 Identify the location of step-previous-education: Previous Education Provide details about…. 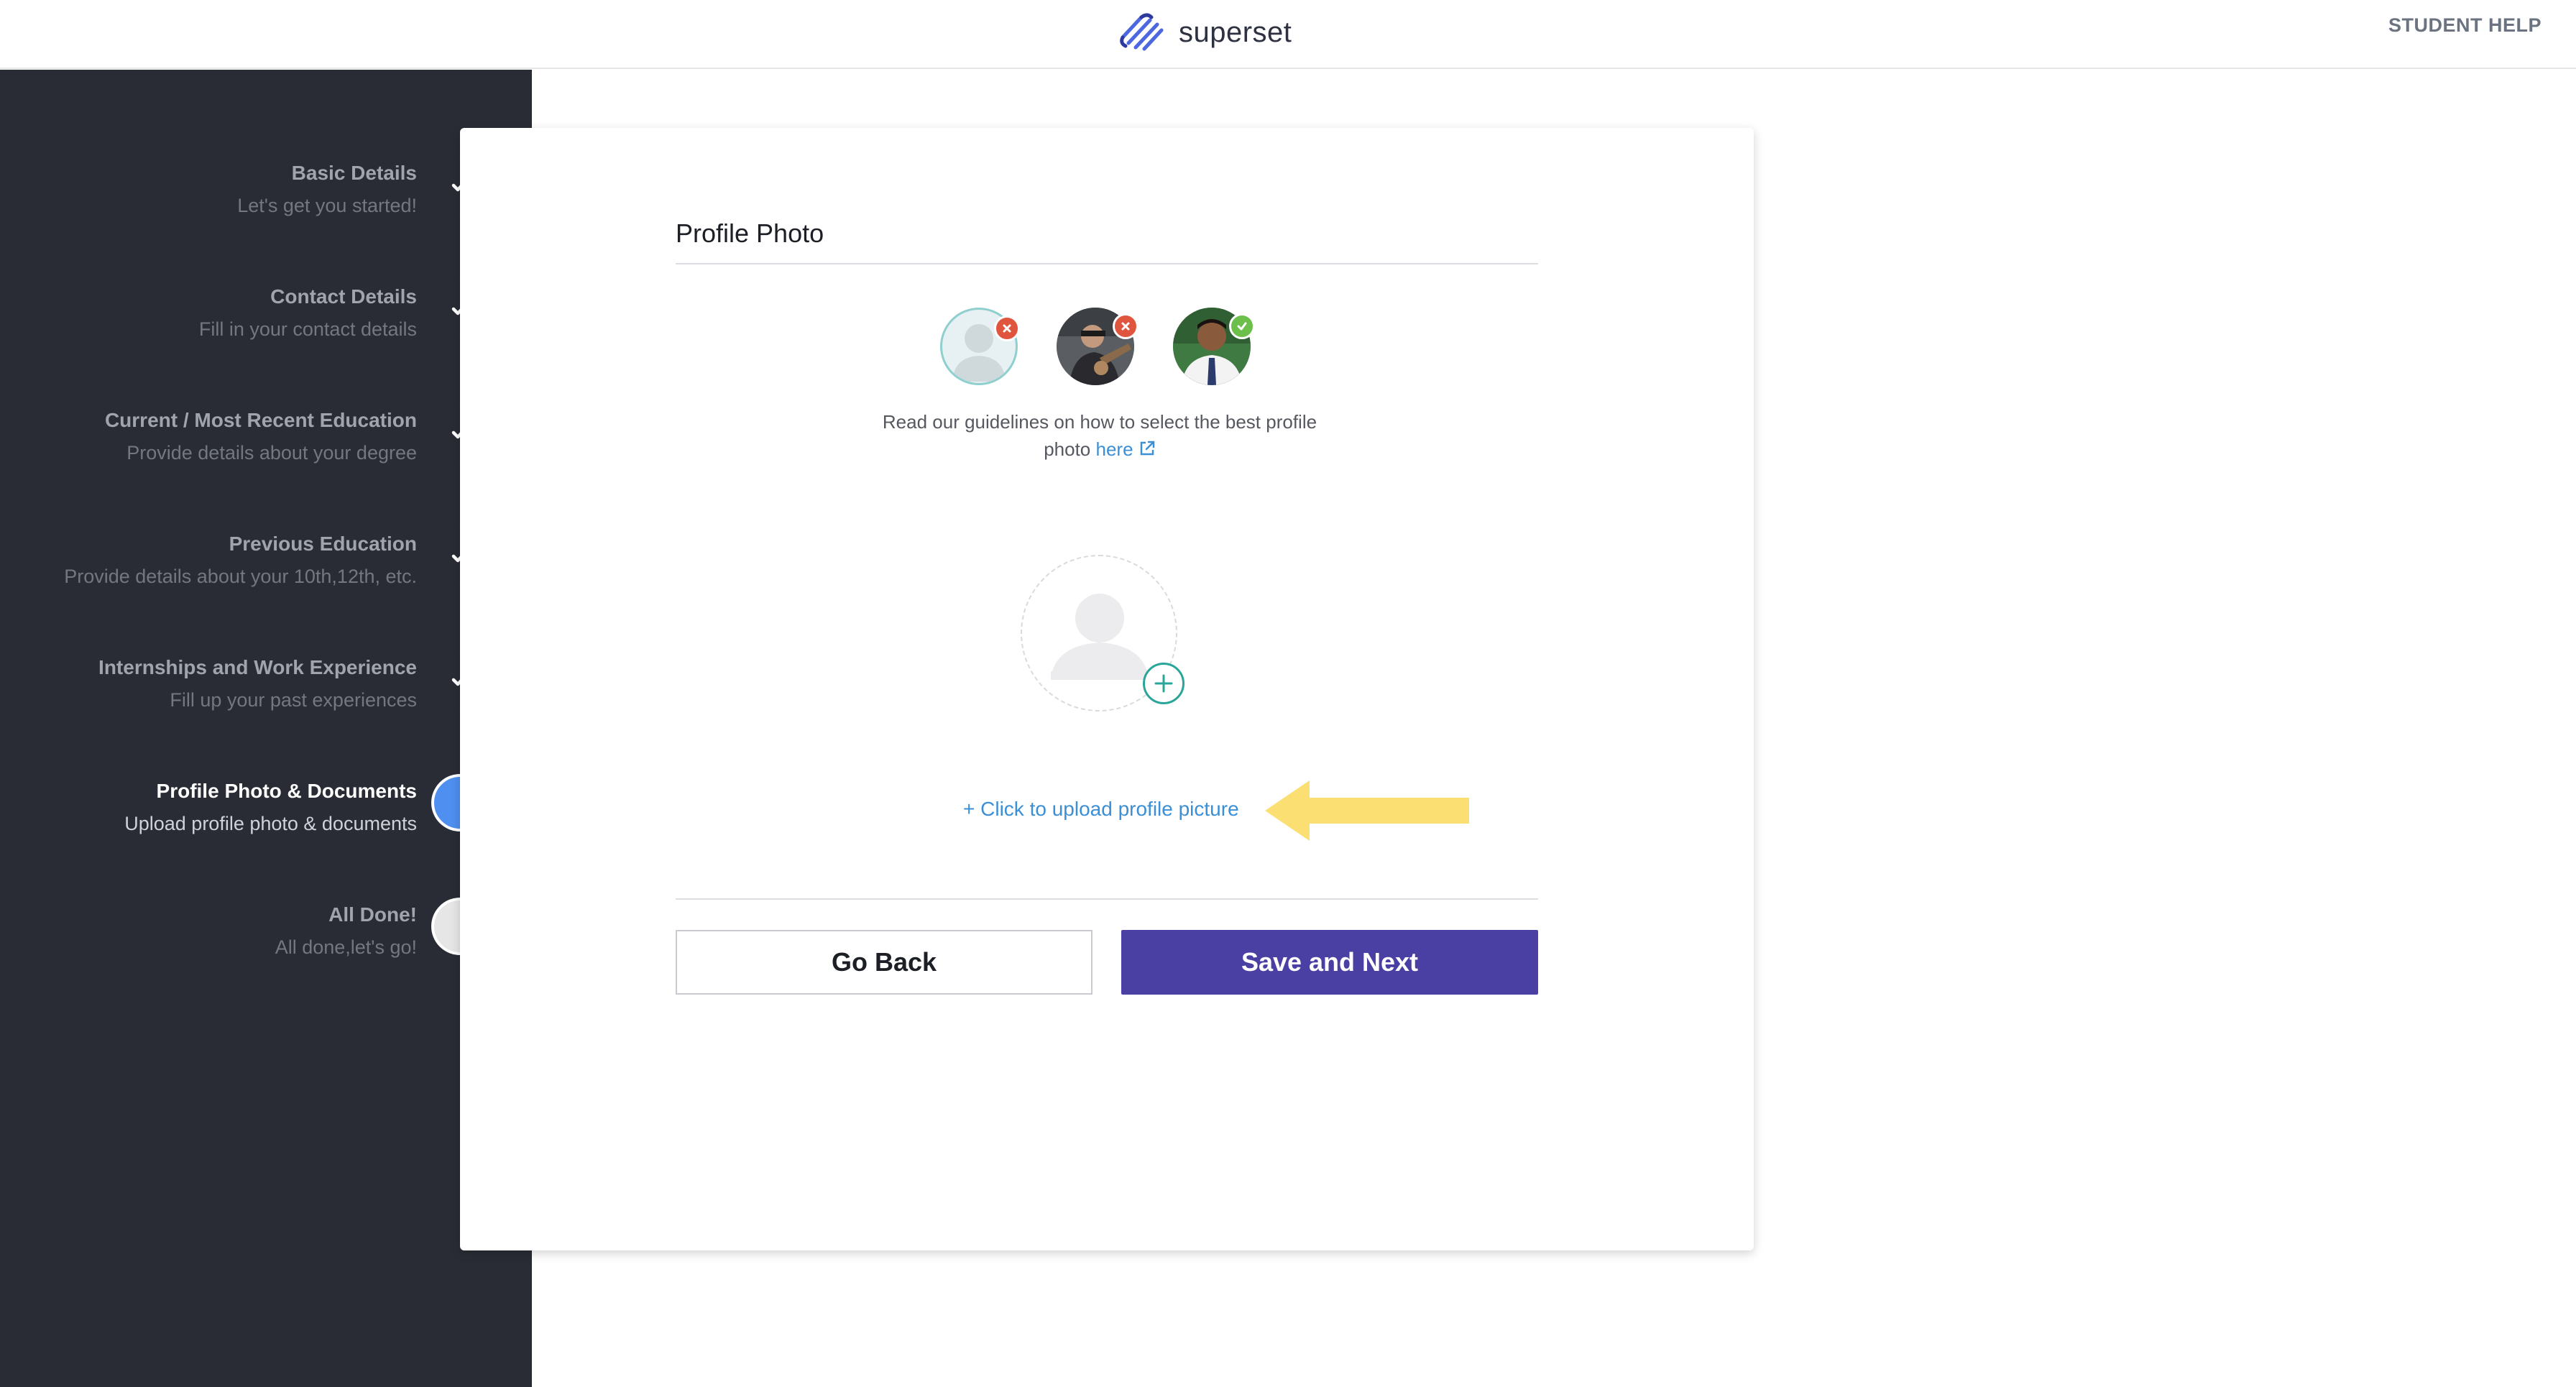
(266, 573).